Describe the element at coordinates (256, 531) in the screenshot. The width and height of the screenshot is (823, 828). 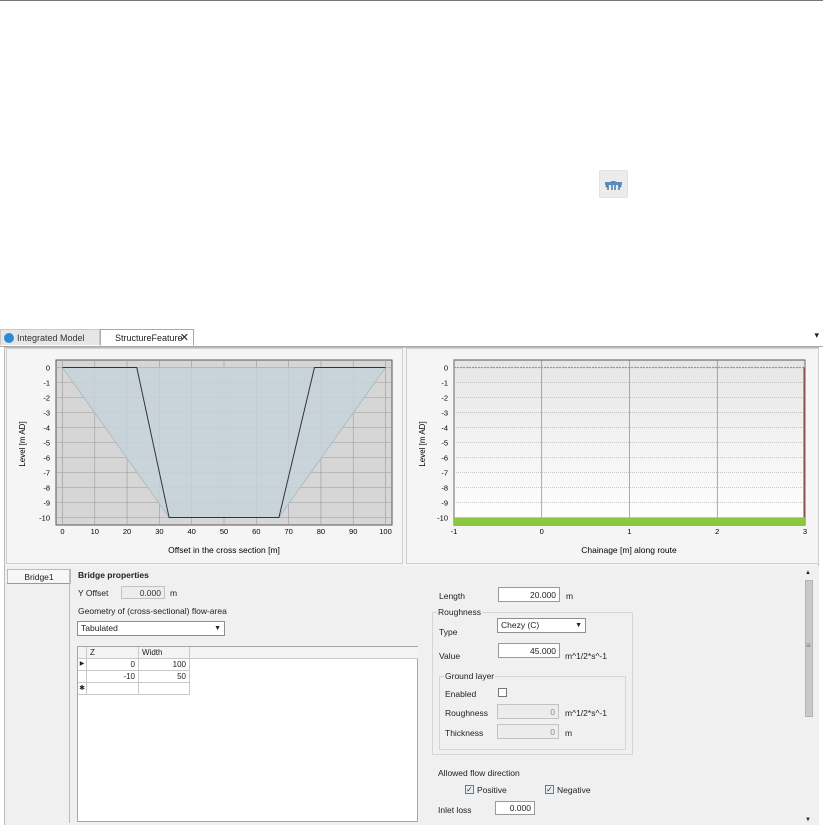
I see `x-tick-label: 60` at that location.